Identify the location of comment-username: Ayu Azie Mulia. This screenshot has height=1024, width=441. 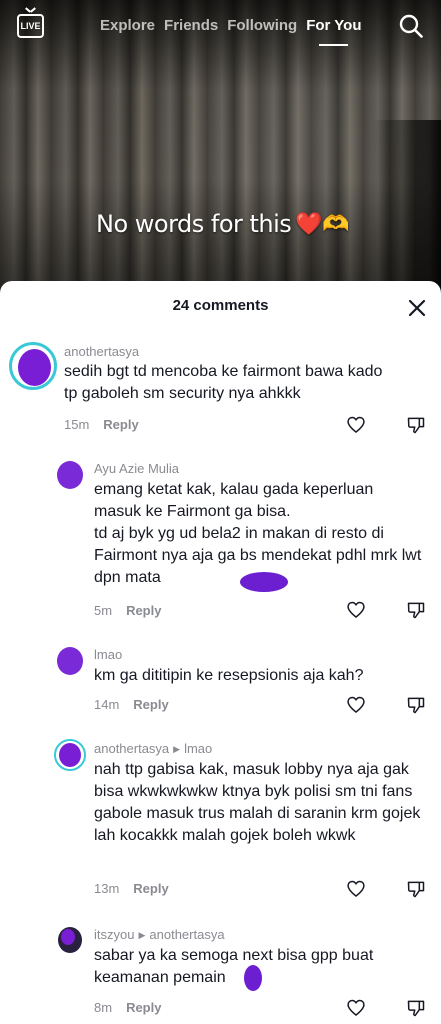
(136, 468).